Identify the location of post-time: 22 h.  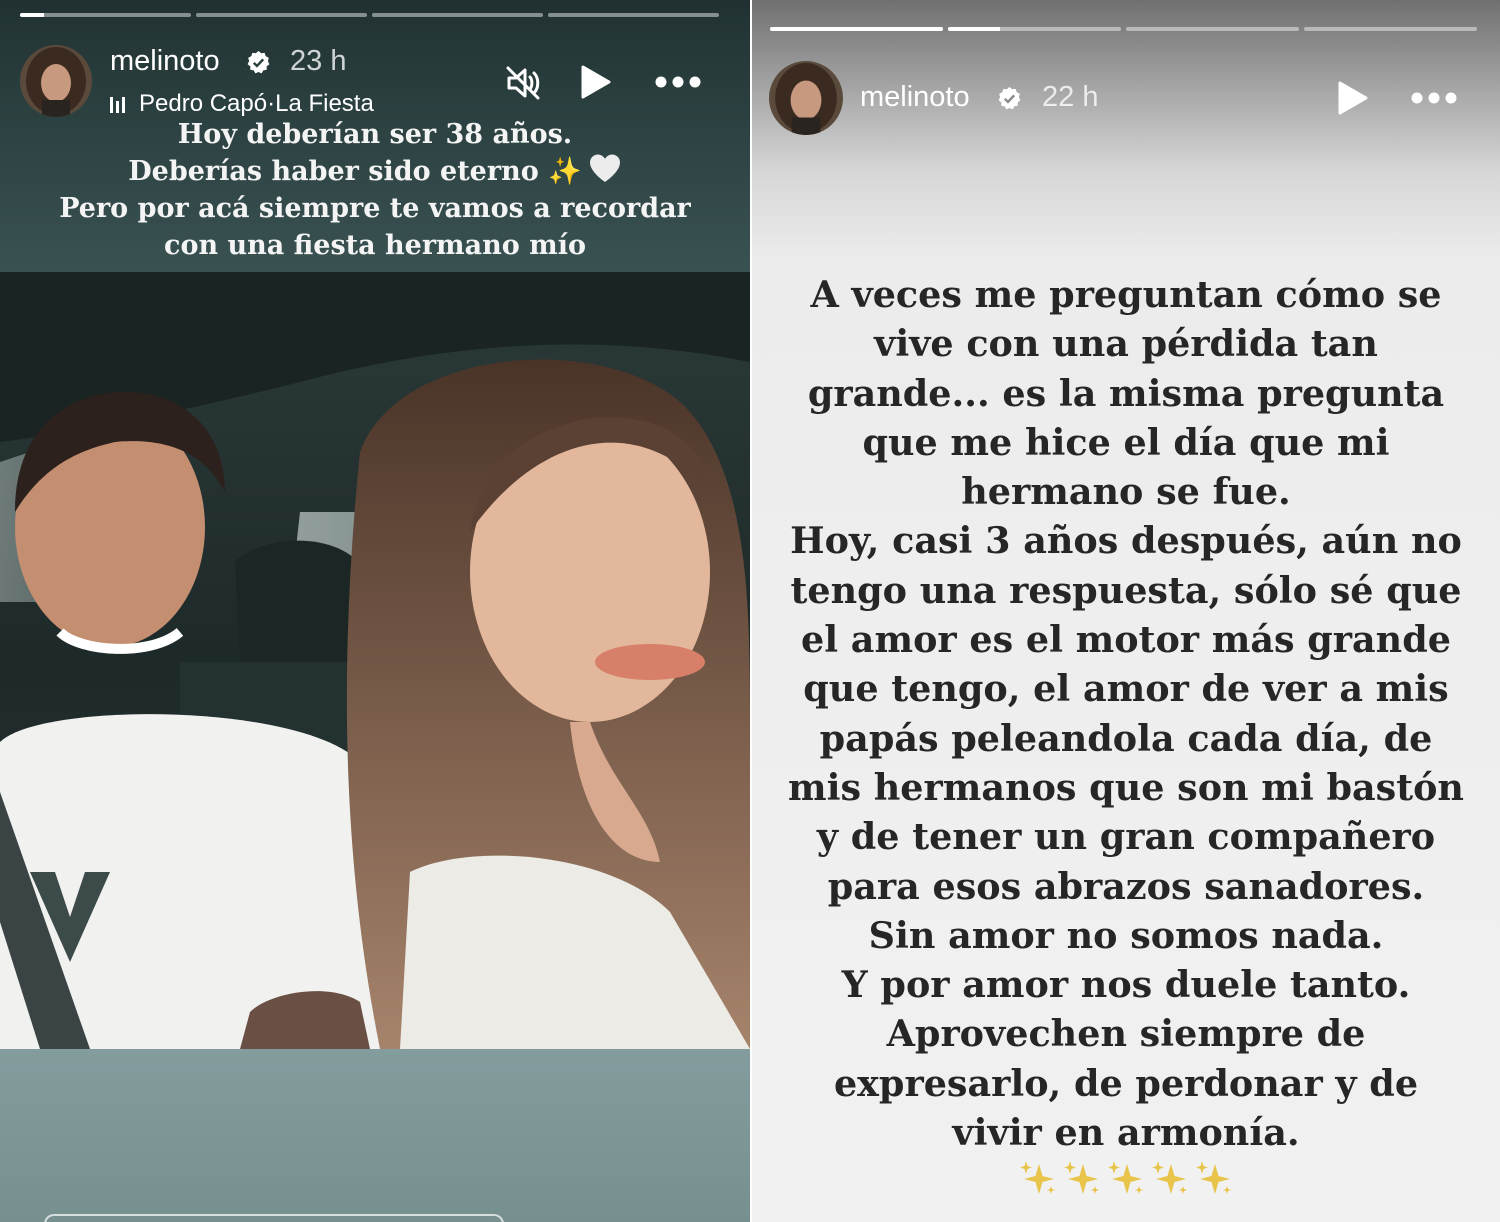
(1070, 97).